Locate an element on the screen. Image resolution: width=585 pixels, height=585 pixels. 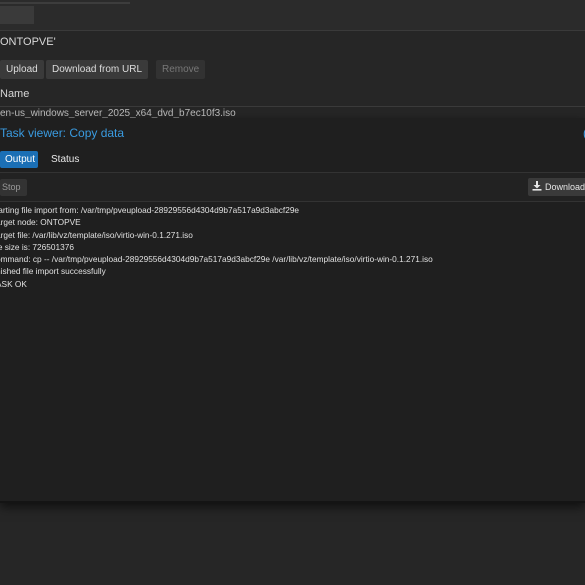
download-from-url-button: Download from URL is located at coordinates (97, 69).